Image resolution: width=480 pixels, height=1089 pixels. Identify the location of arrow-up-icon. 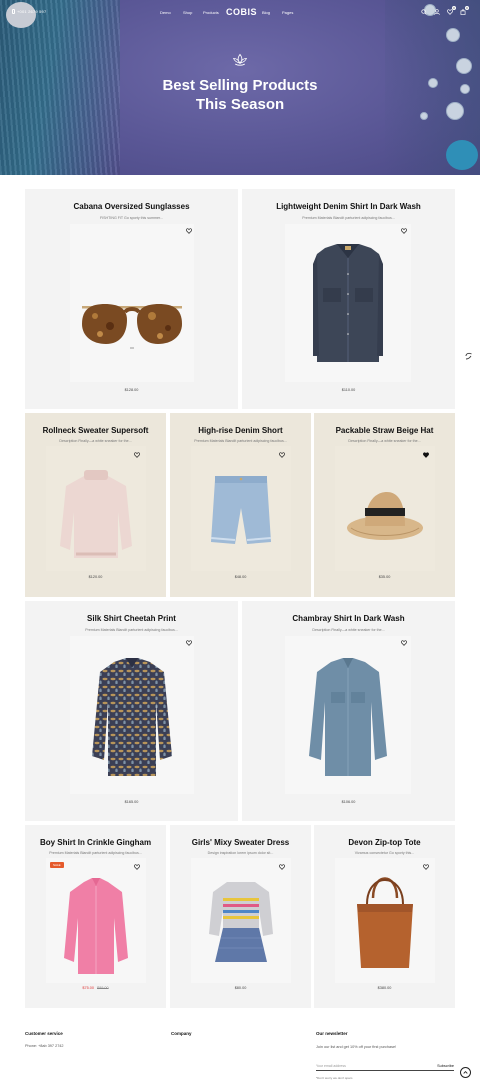
(465, 1072).